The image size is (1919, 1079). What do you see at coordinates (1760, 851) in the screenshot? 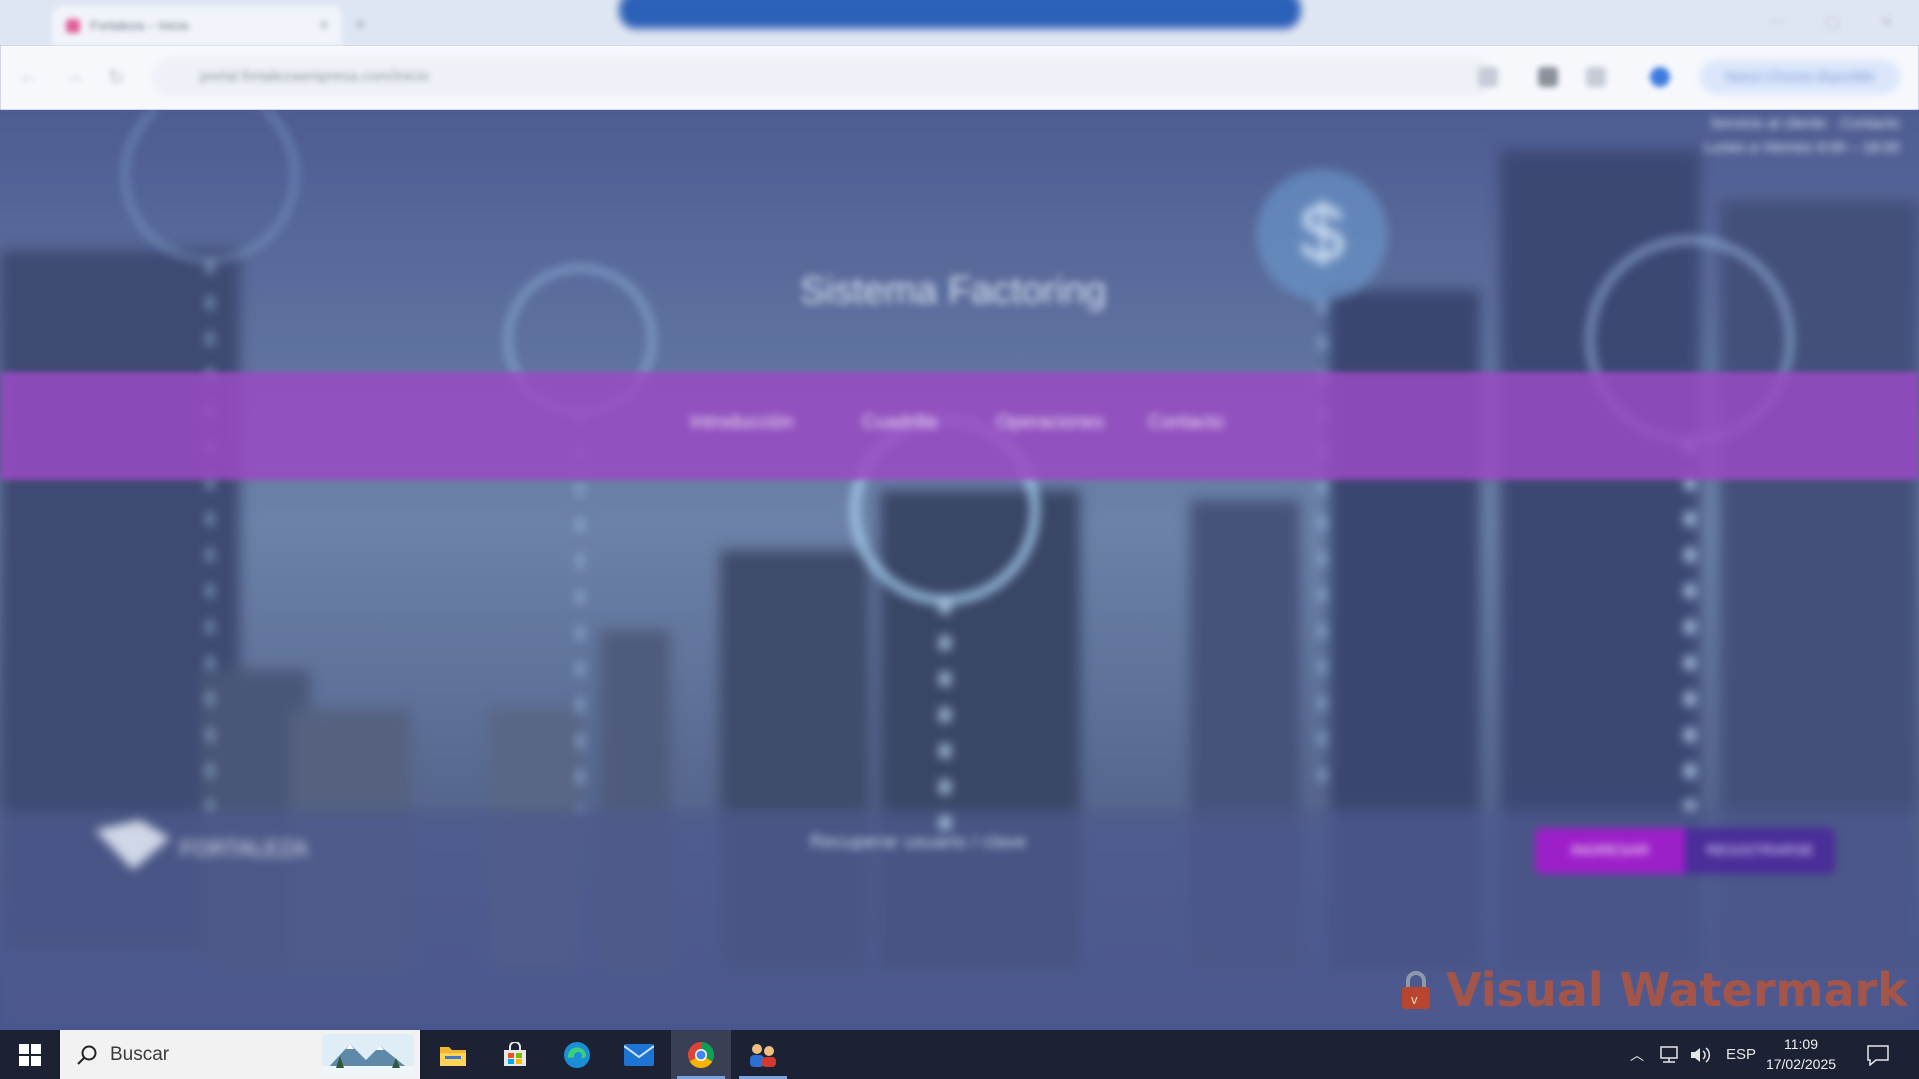
I see `register-button: REGISTRARSE` at bounding box center [1760, 851].